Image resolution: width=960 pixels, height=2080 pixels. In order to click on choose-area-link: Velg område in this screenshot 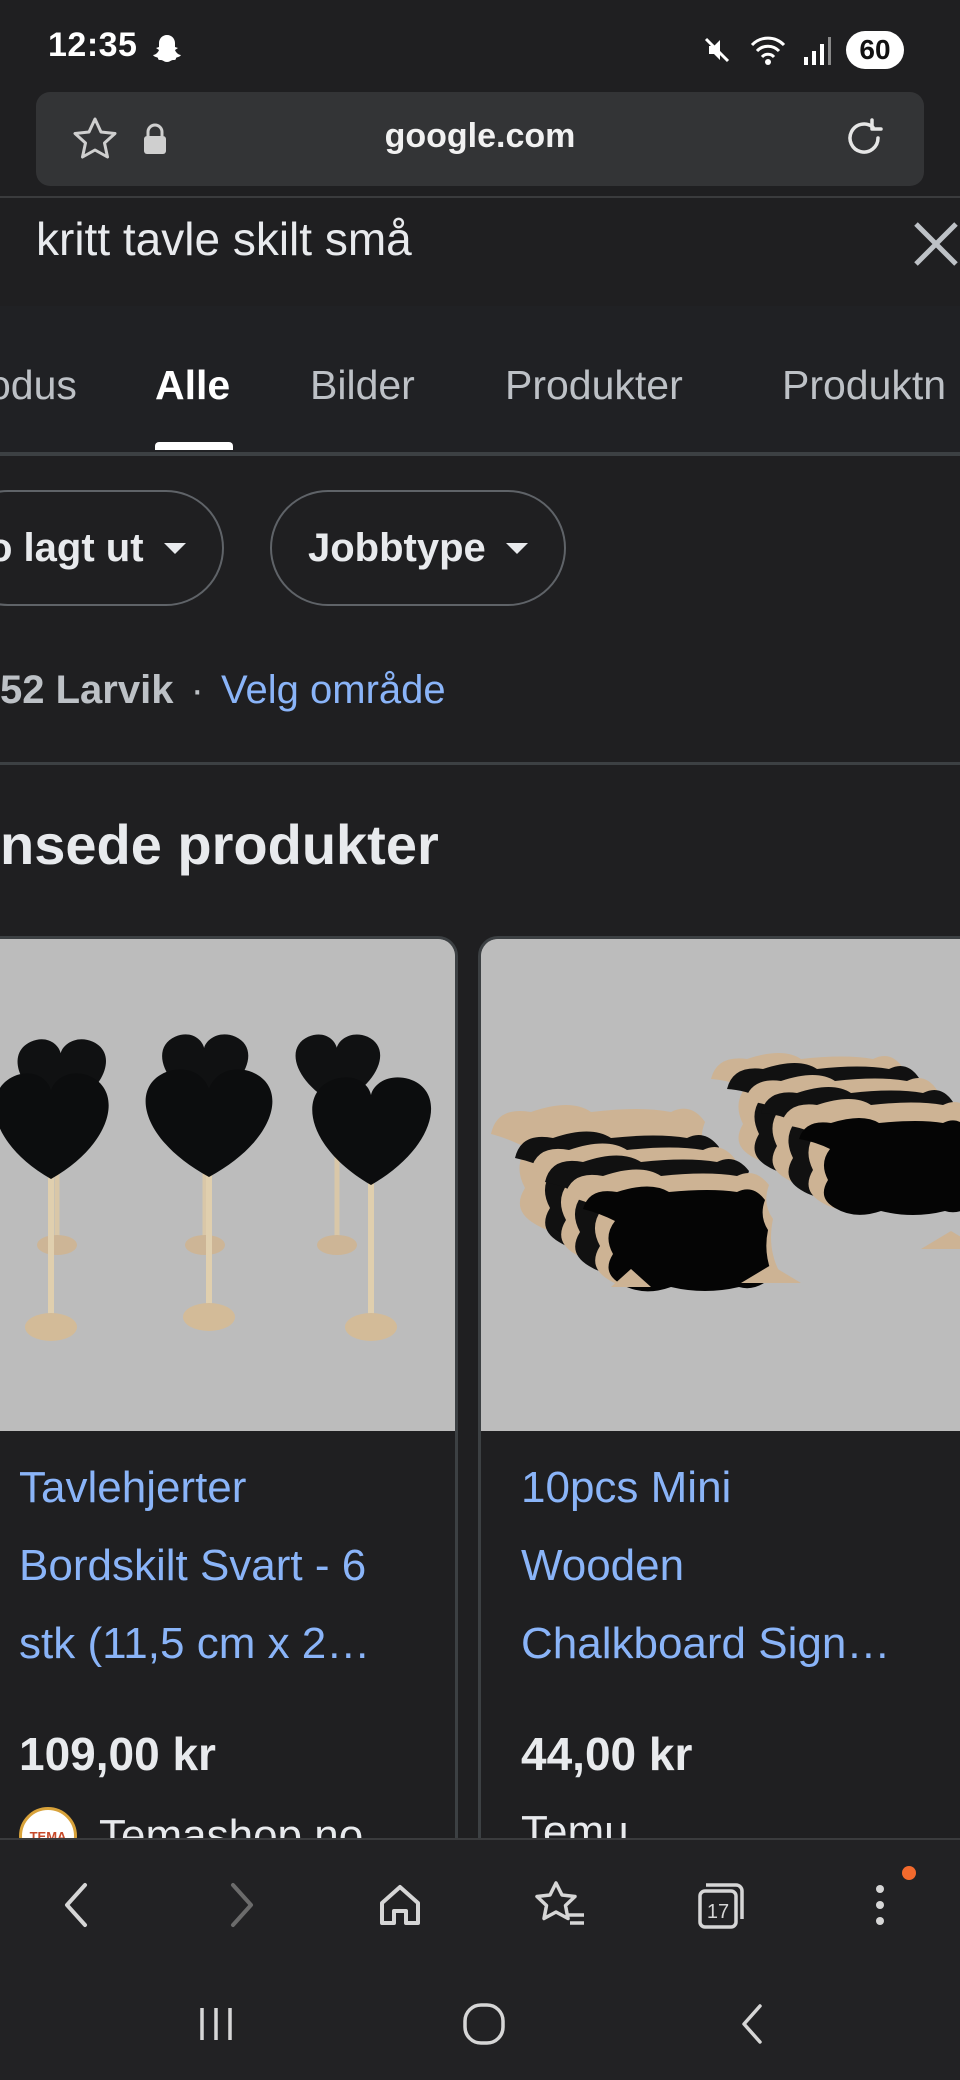, I will do `click(333, 690)`.